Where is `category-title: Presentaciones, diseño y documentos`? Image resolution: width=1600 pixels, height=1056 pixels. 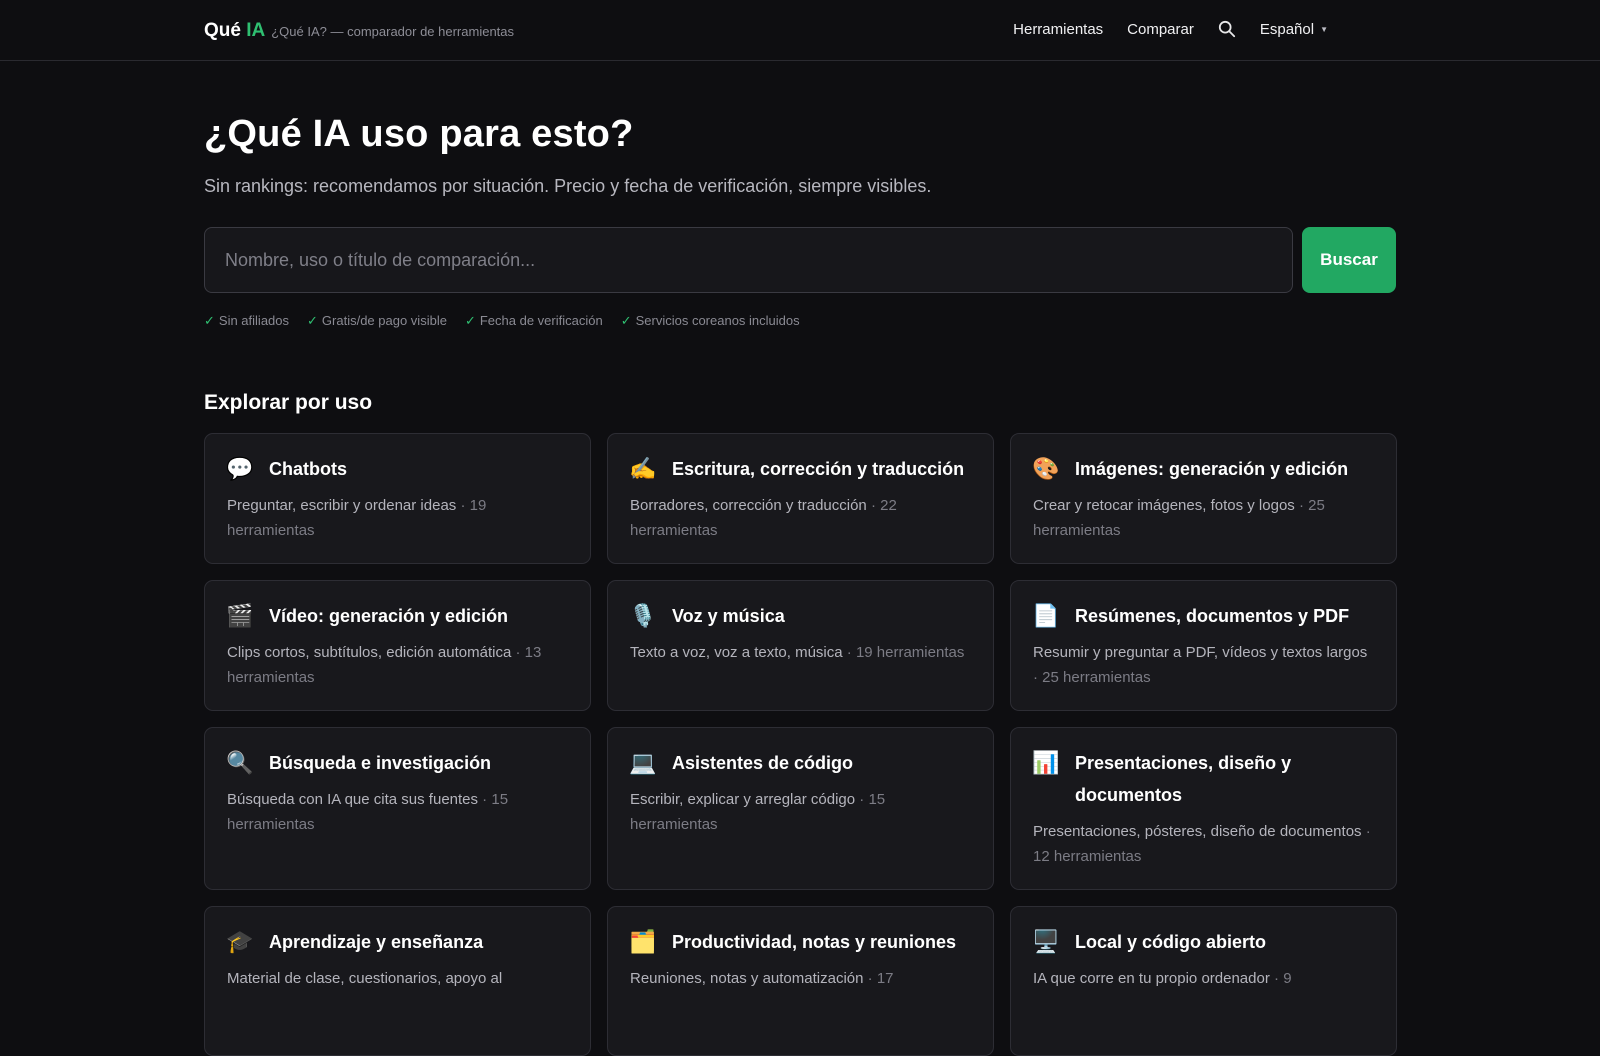
category-title: Presentaciones, diseño y documentos is located at coordinates (1183, 779).